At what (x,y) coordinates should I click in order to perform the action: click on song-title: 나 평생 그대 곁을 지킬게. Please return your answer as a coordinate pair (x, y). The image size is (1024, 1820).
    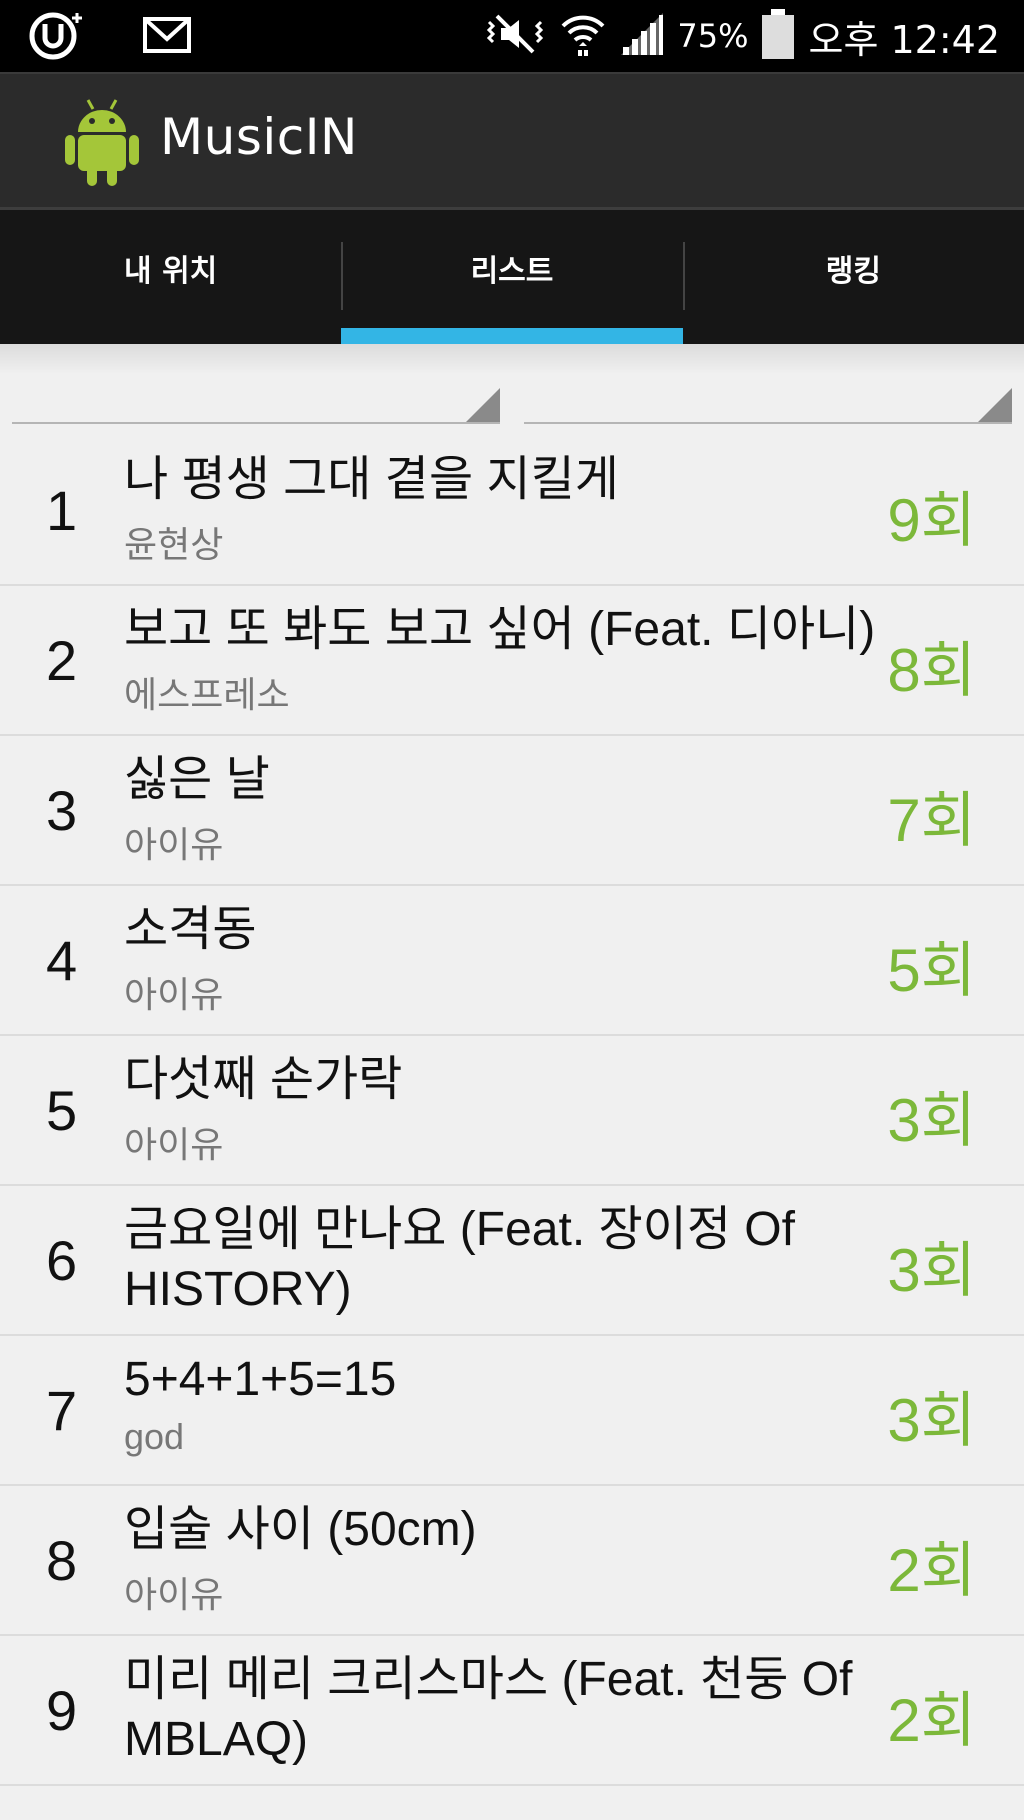
    Looking at the image, I should click on (371, 479).